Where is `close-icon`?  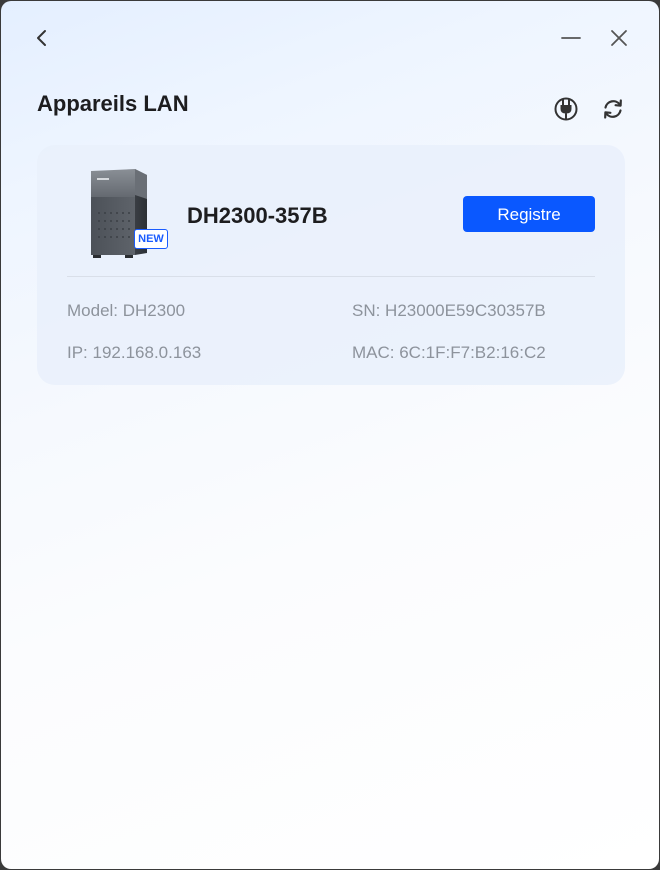
close-icon is located at coordinates (619, 38).